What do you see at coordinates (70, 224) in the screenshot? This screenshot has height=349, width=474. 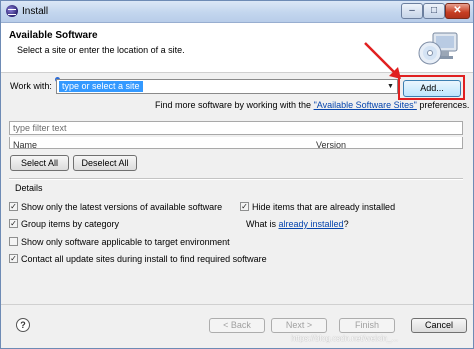 I see `group-by-category-label: Group items by category` at bounding box center [70, 224].